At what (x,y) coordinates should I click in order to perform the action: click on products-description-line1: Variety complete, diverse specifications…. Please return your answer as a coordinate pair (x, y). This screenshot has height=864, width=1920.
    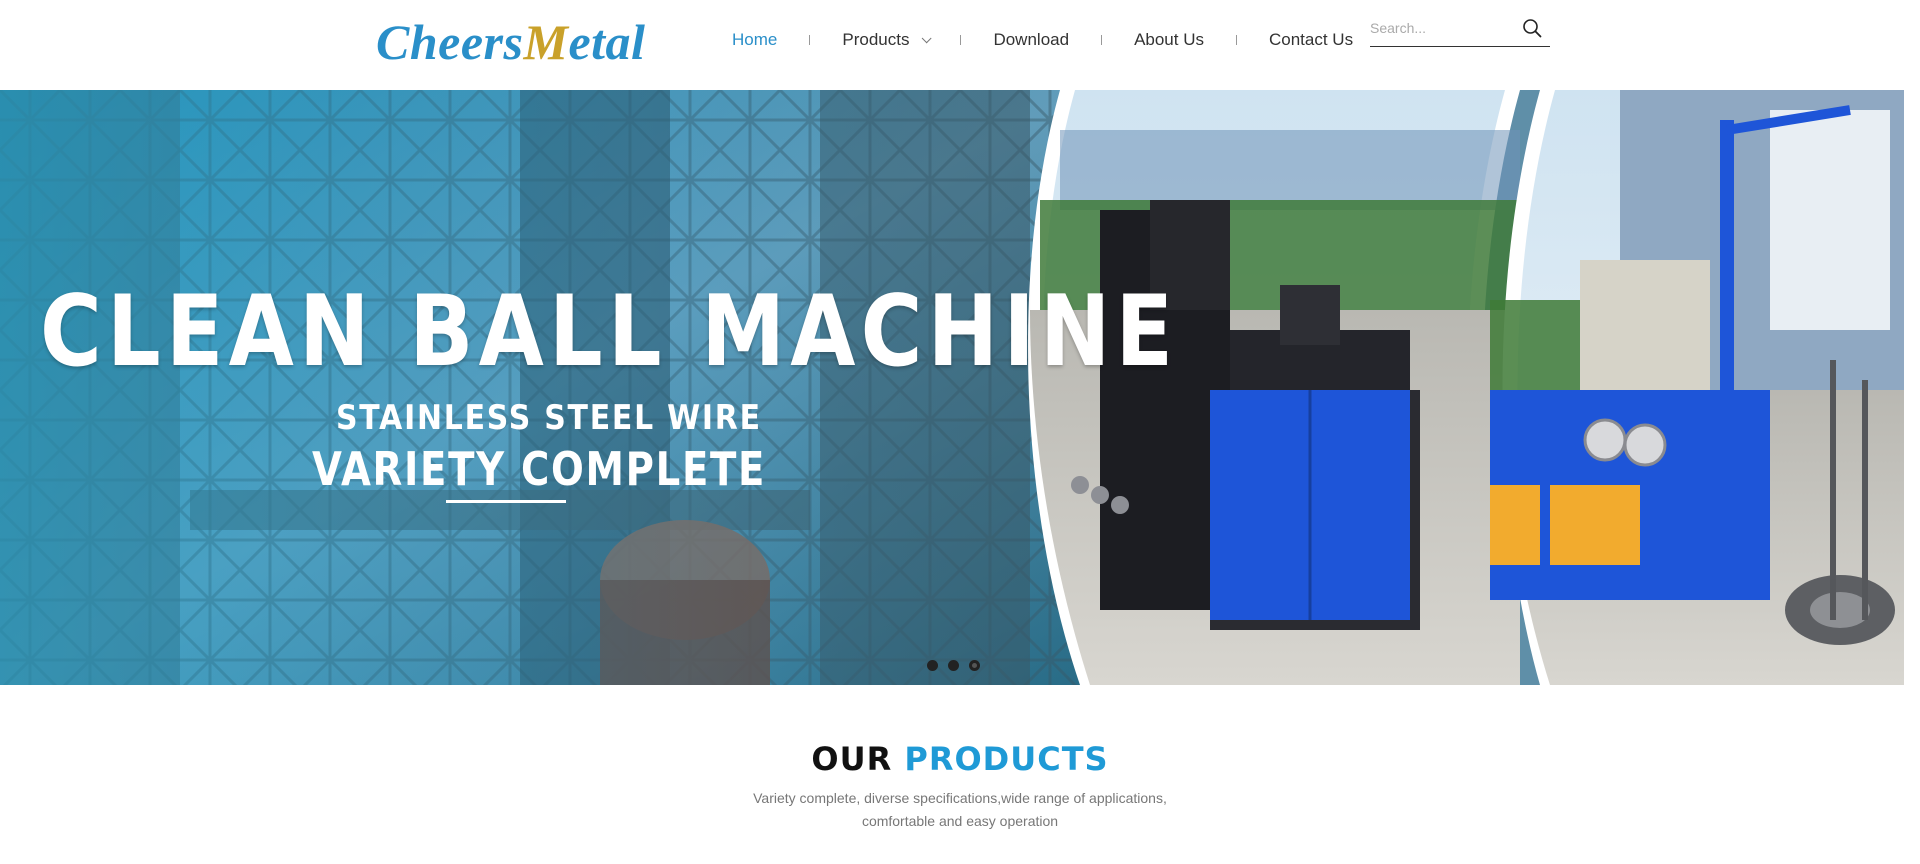
    Looking at the image, I should click on (960, 798).